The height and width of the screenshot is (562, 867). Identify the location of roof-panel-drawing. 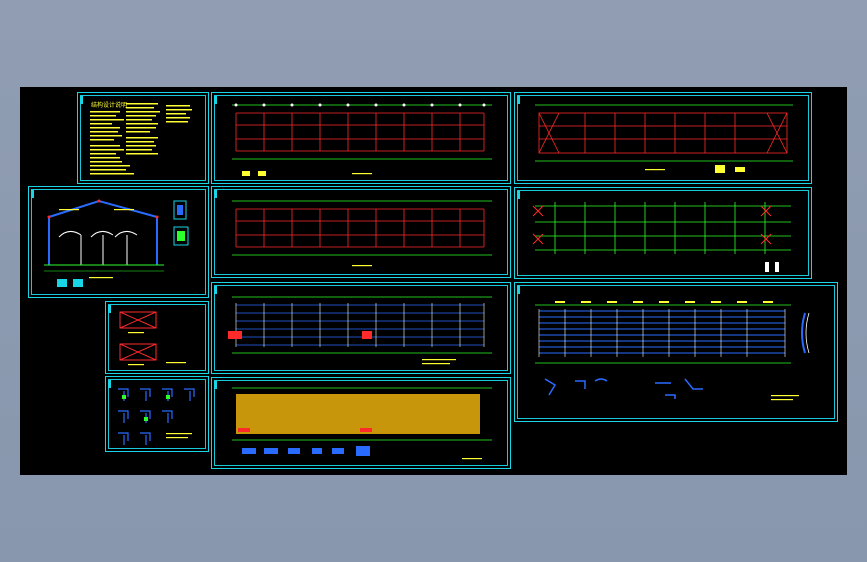
(353, 420).